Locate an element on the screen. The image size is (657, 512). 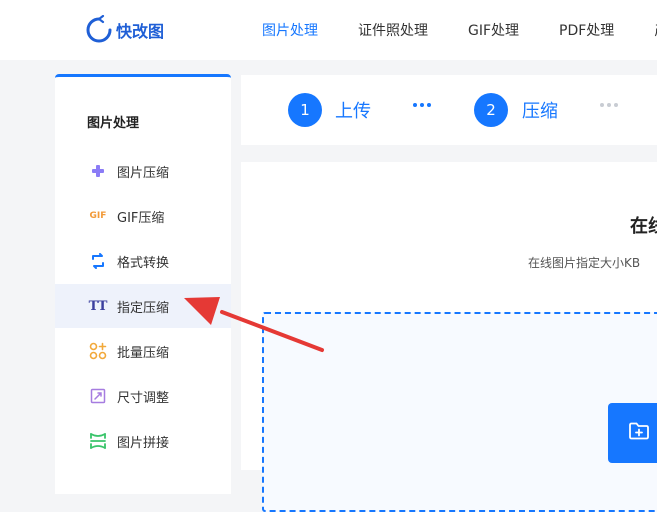
stitch-icon is located at coordinates (98, 441).